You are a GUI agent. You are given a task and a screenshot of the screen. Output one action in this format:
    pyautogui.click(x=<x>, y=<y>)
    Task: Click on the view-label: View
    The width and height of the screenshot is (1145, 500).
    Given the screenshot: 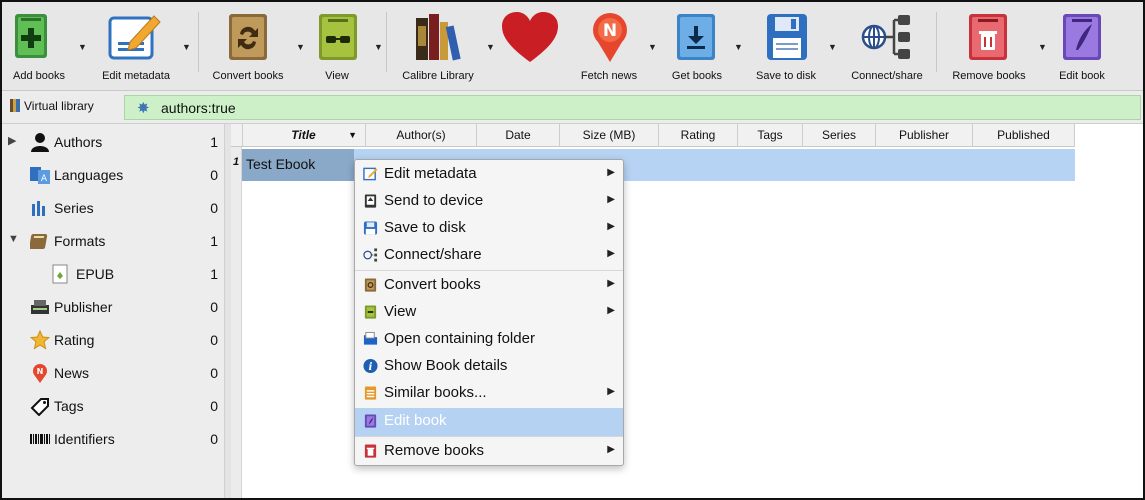 What is the action you would take?
    pyautogui.click(x=337, y=76)
    